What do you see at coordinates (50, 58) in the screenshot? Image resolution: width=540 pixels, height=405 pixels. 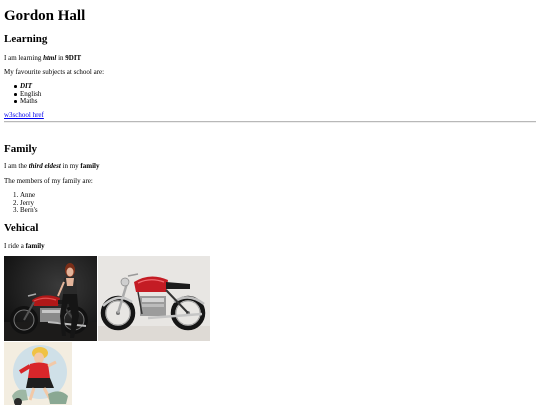 I see `learning-sentence-emphasis: html` at bounding box center [50, 58].